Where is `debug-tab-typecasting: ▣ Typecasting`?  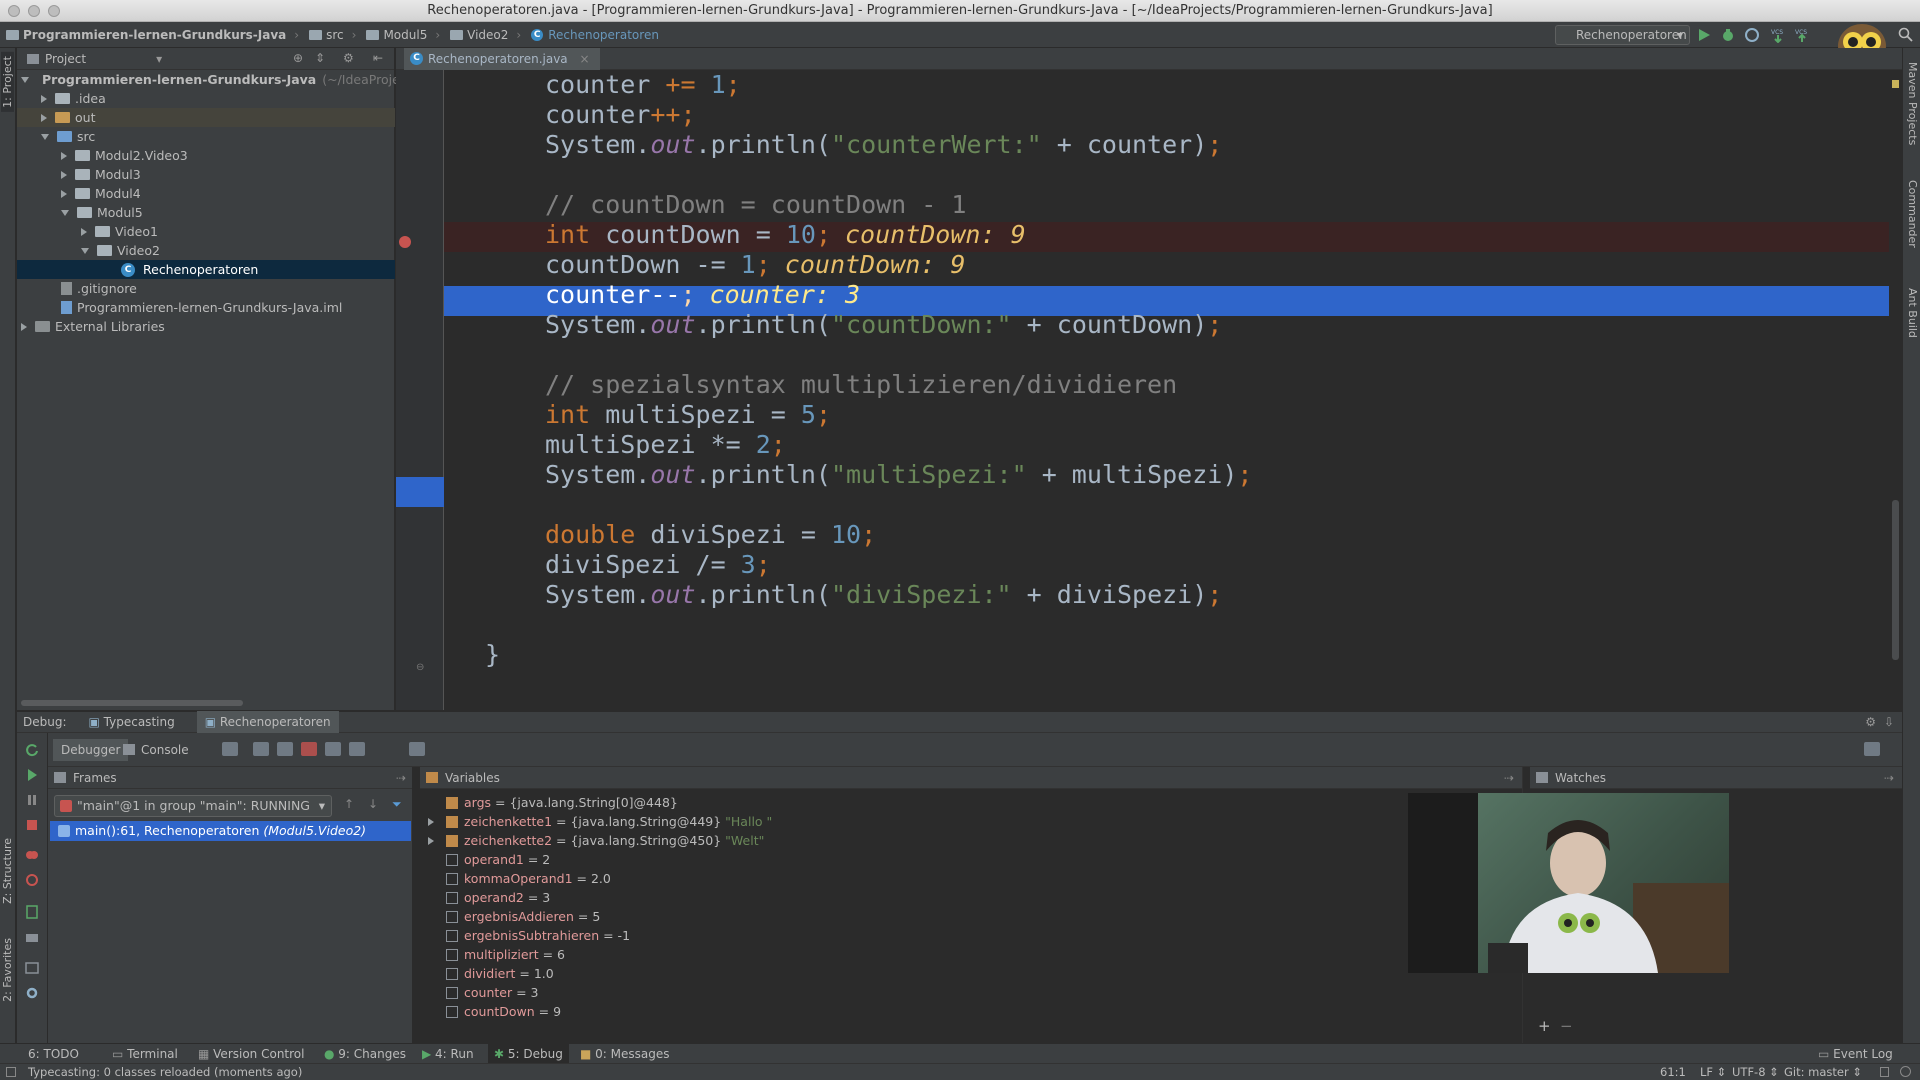 debug-tab-typecasting: ▣ Typecasting is located at coordinates (132, 722).